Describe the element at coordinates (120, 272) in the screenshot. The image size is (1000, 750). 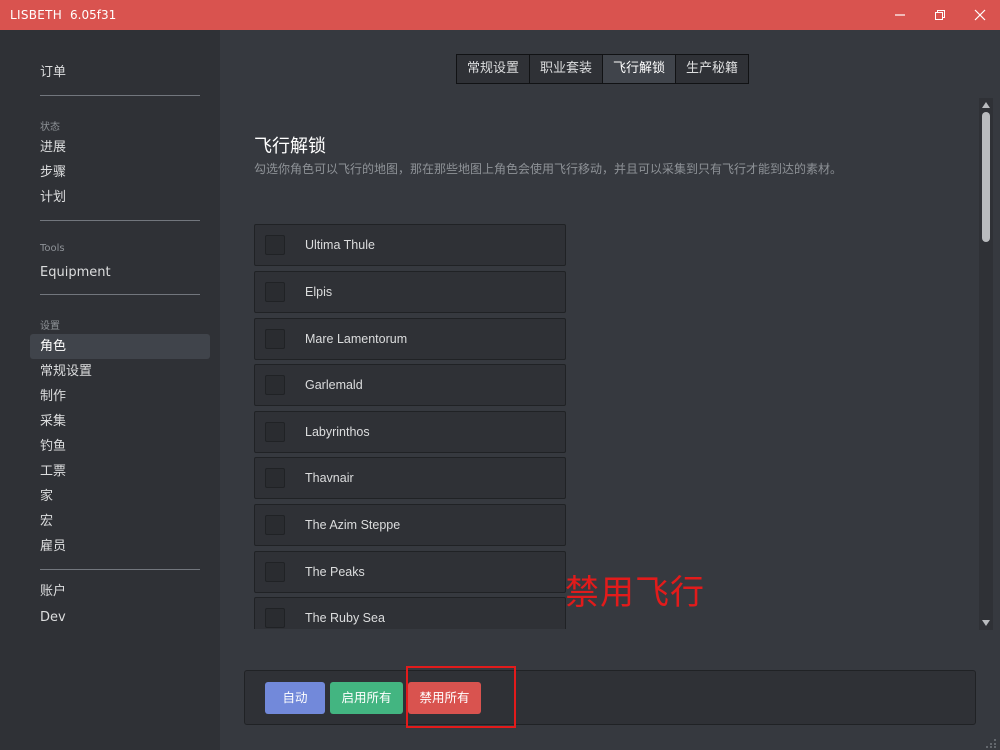
I see `sidebar-item-equipment: Equipment` at that location.